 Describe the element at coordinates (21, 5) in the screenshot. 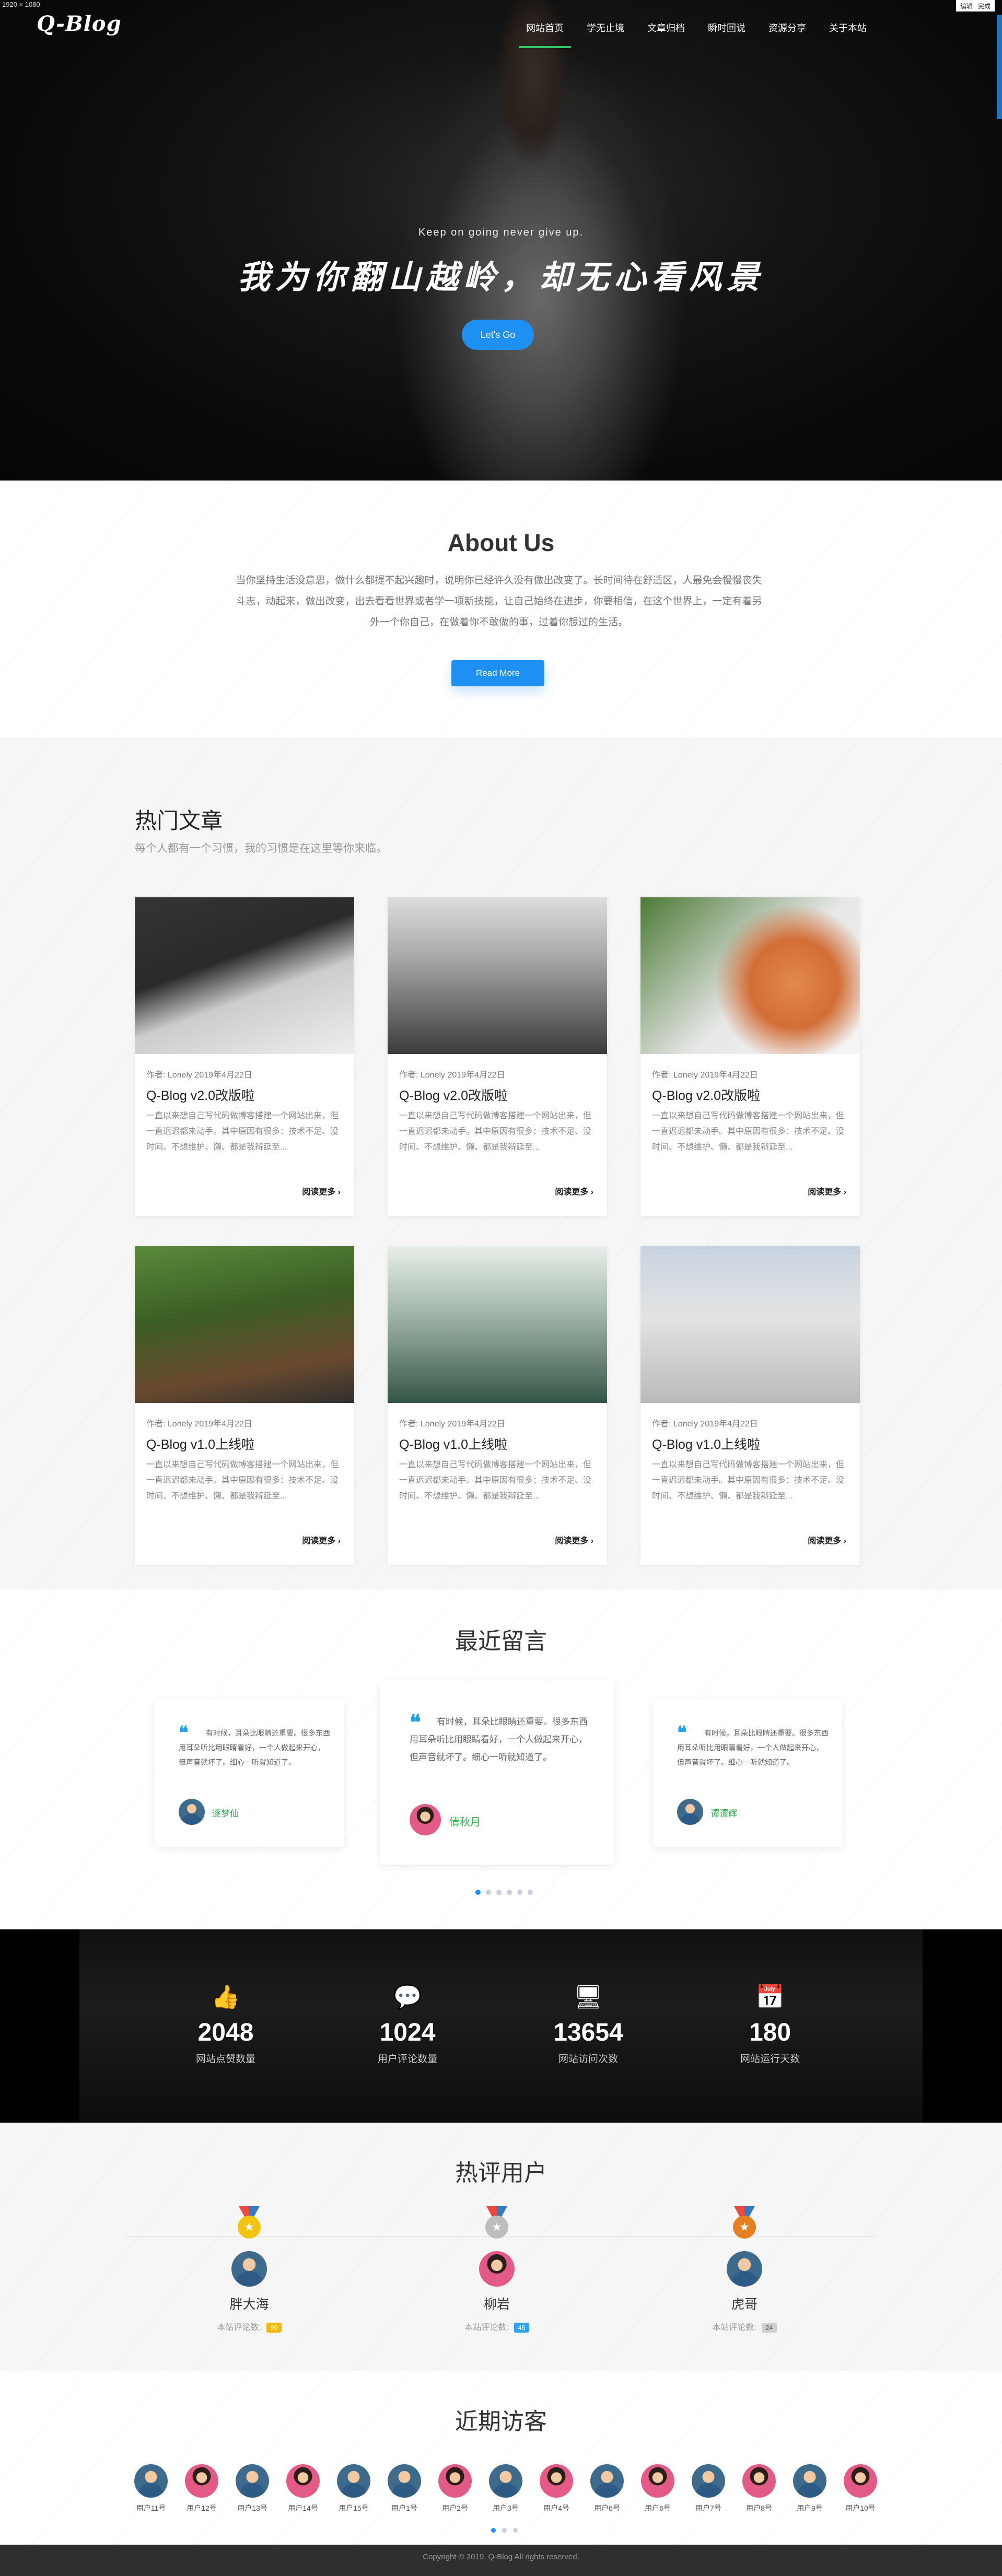

I see `screen-size-label: 1920 × 1080` at that location.